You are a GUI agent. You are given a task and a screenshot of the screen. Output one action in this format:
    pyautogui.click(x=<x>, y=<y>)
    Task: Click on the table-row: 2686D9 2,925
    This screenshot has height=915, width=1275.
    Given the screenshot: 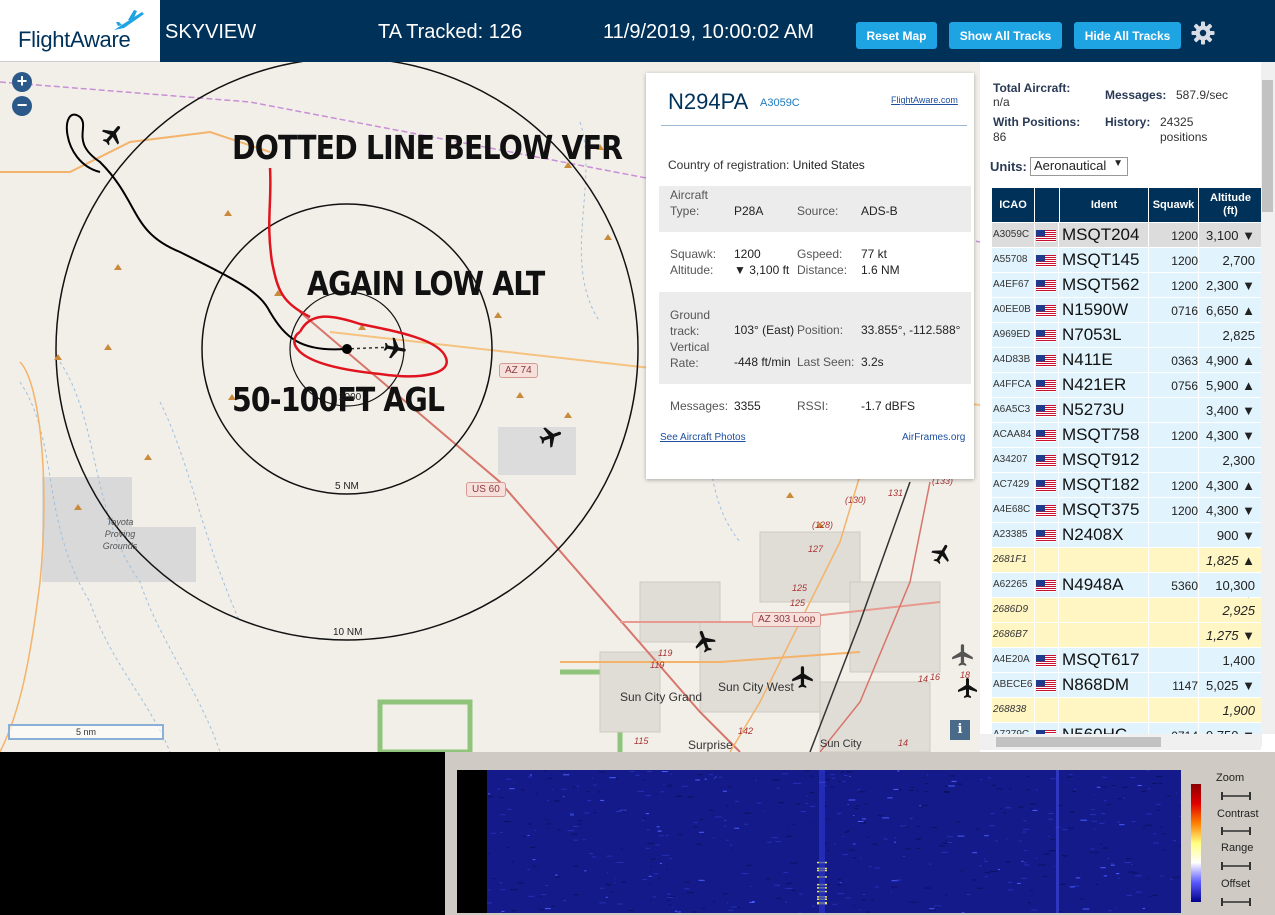 What is the action you would take?
    pyautogui.click(x=1127, y=610)
    